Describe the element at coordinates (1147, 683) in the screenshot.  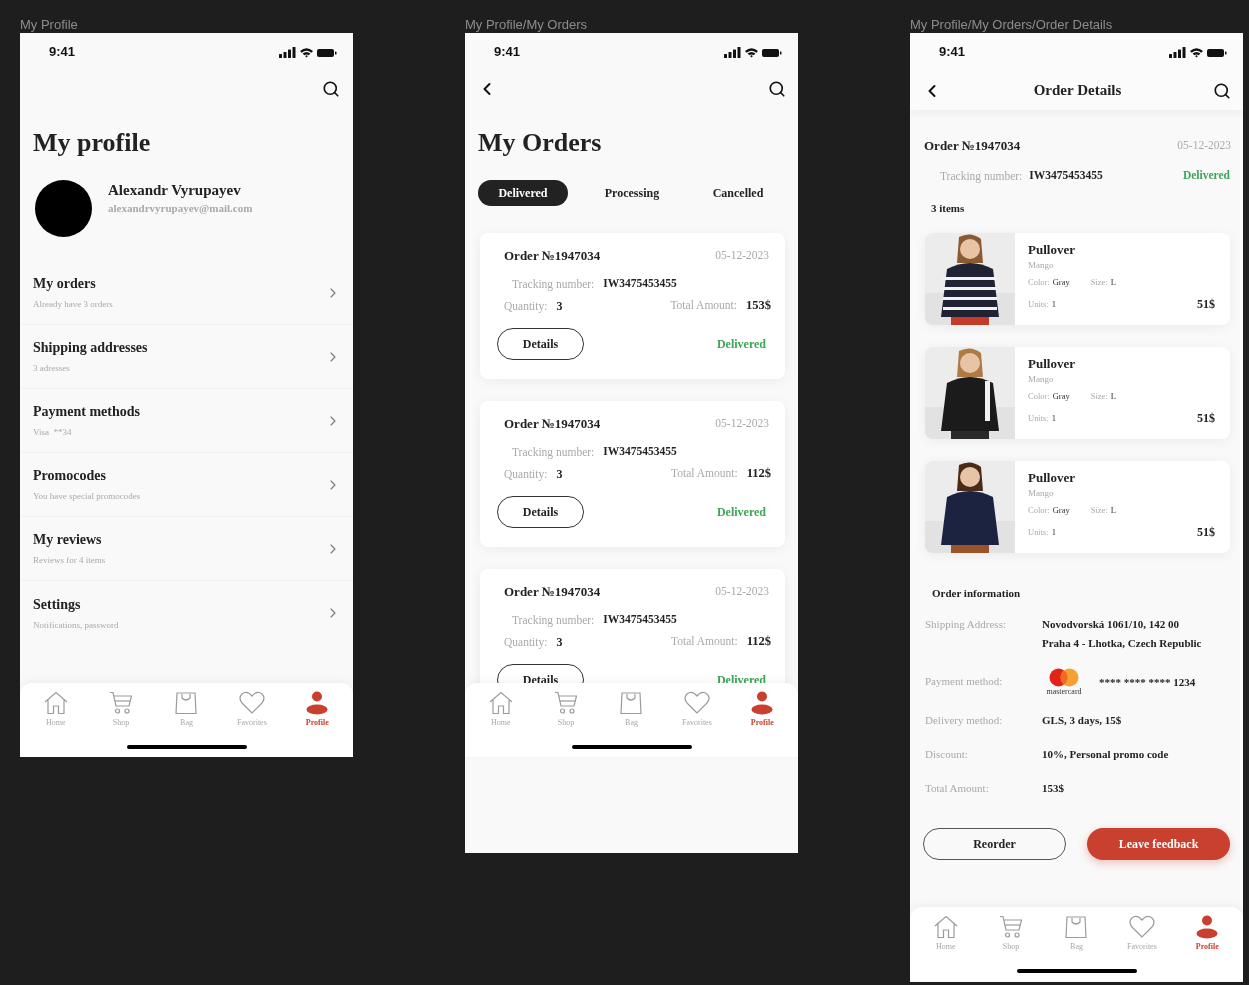
I see `info-value: **** **** **** 1234` at that location.